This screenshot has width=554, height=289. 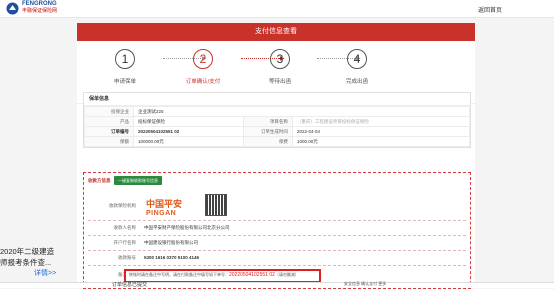 What do you see at coordinates (12, 8) in the screenshot?
I see `fengrong-logo-icon` at bounding box center [12, 8].